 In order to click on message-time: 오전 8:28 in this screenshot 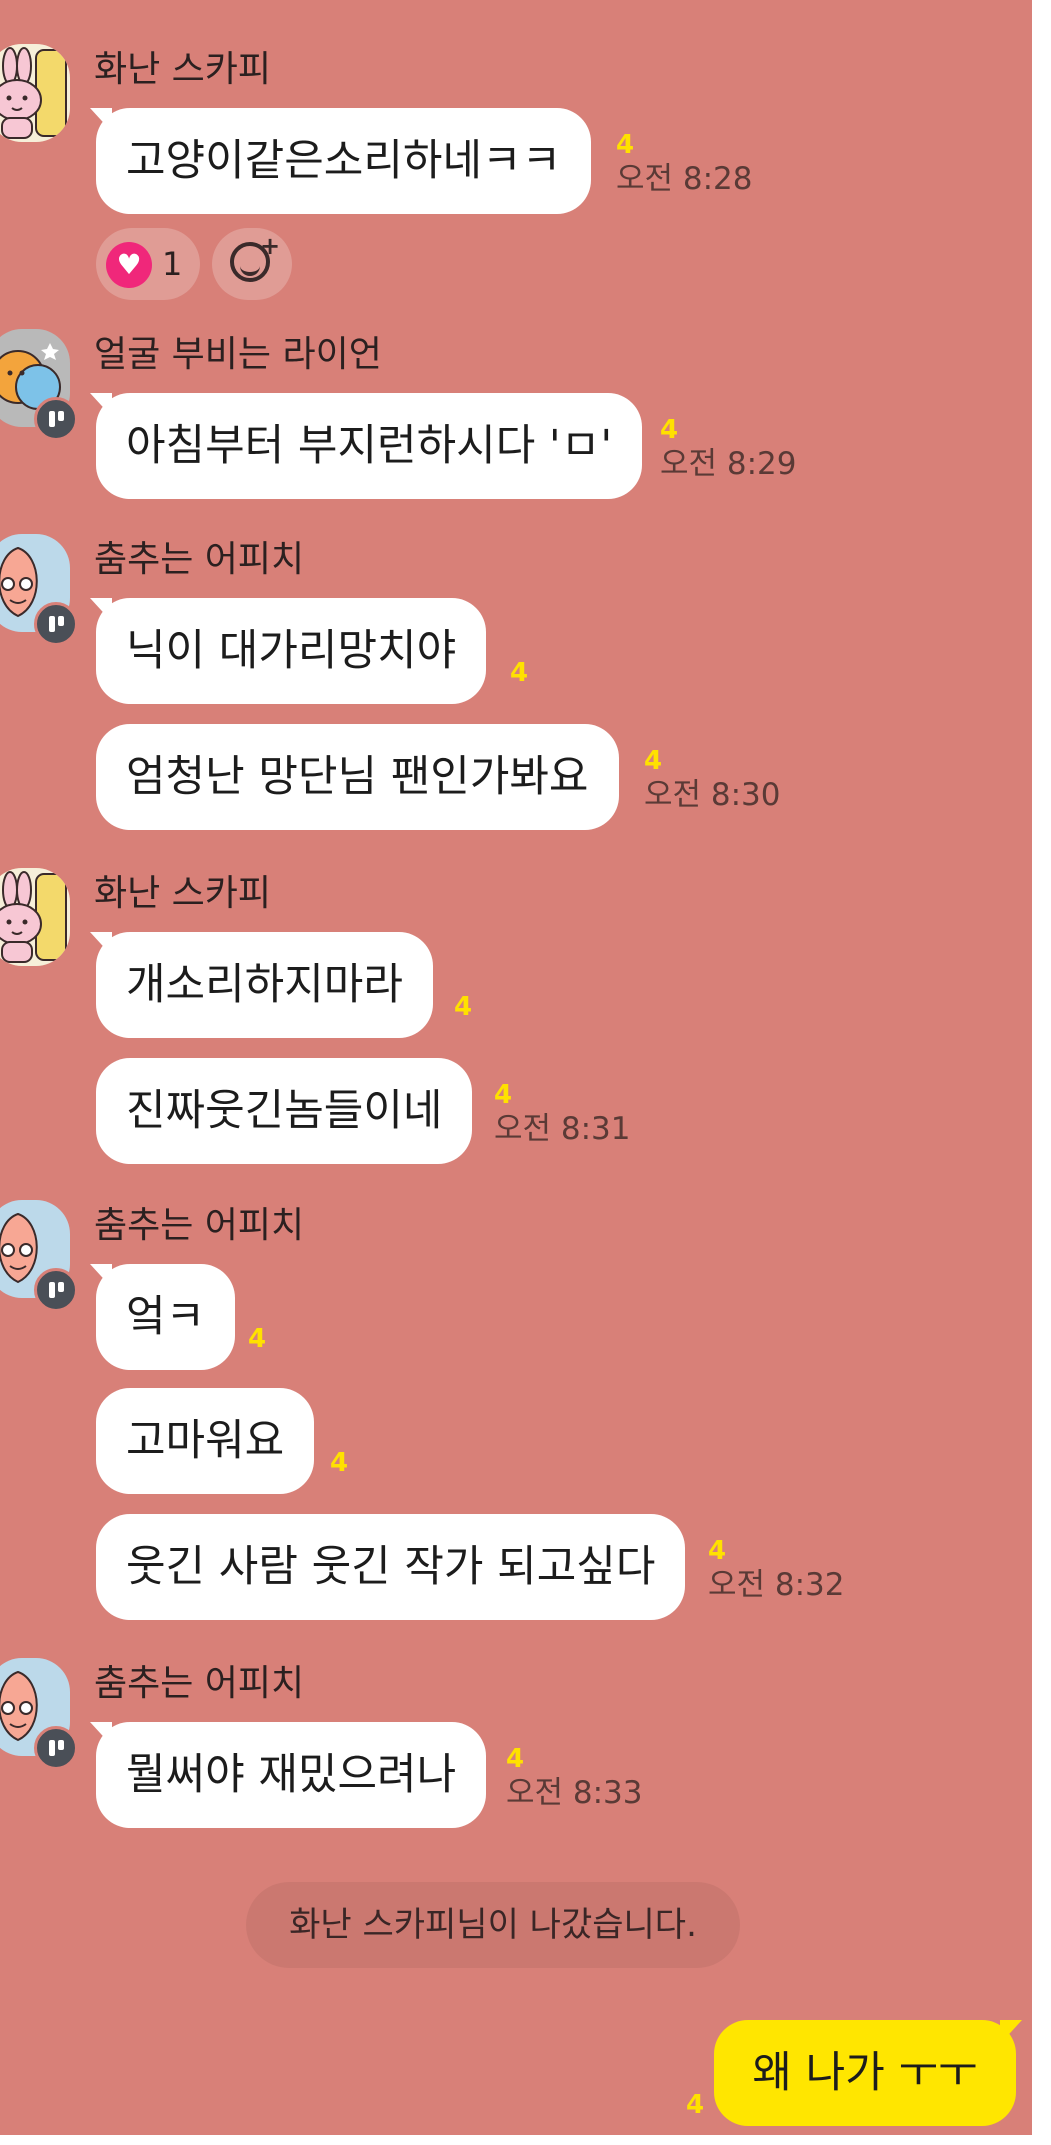, I will do `click(684, 179)`.